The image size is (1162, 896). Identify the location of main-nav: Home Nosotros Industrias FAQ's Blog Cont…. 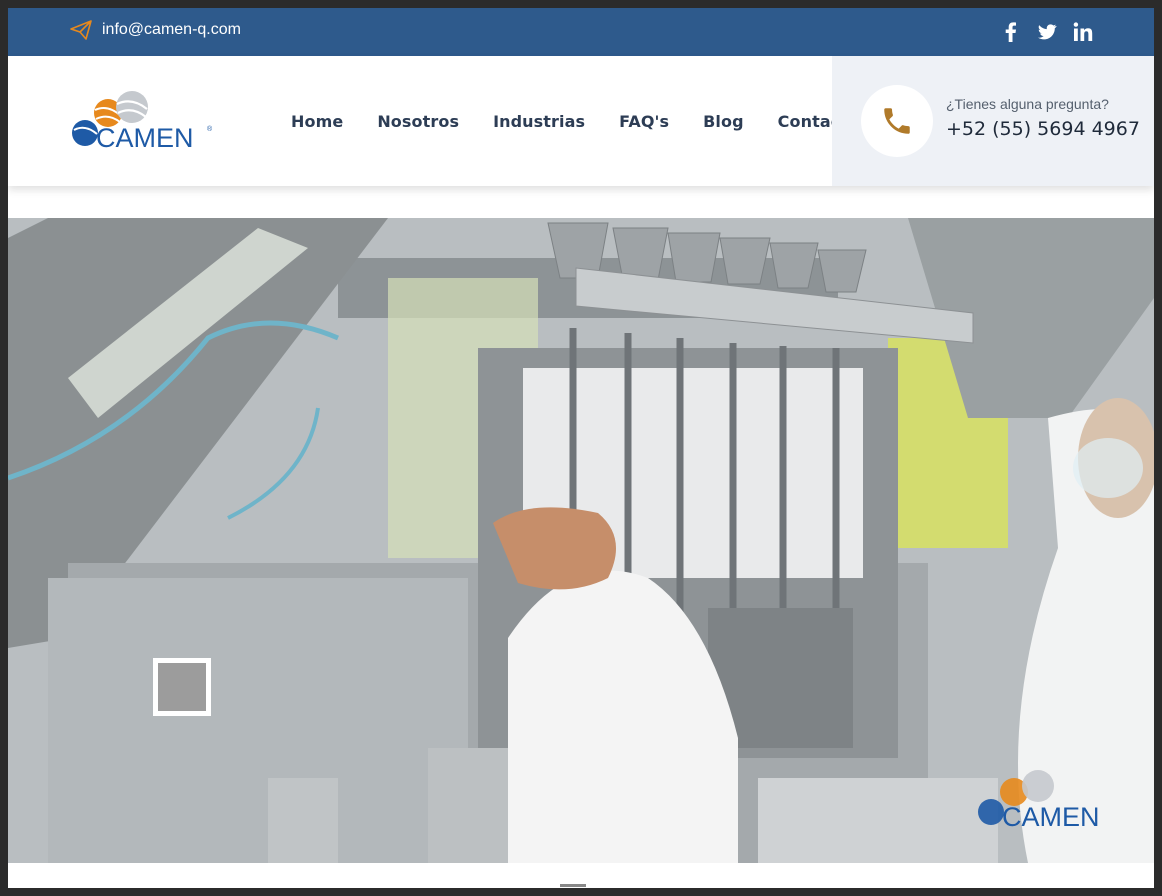
(575, 121).